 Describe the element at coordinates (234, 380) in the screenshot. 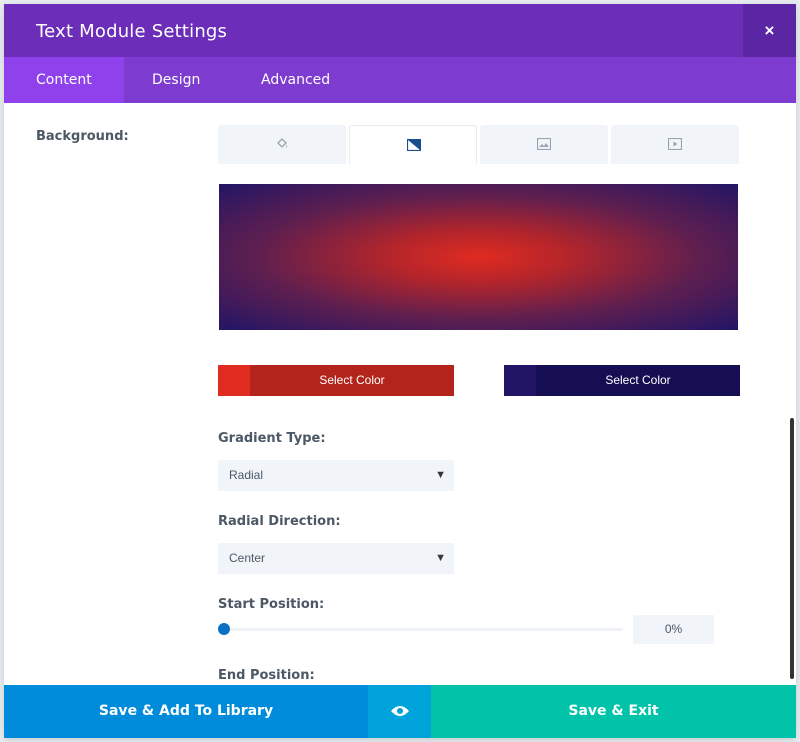

I see `gradient-start-color-swatch` at that location.